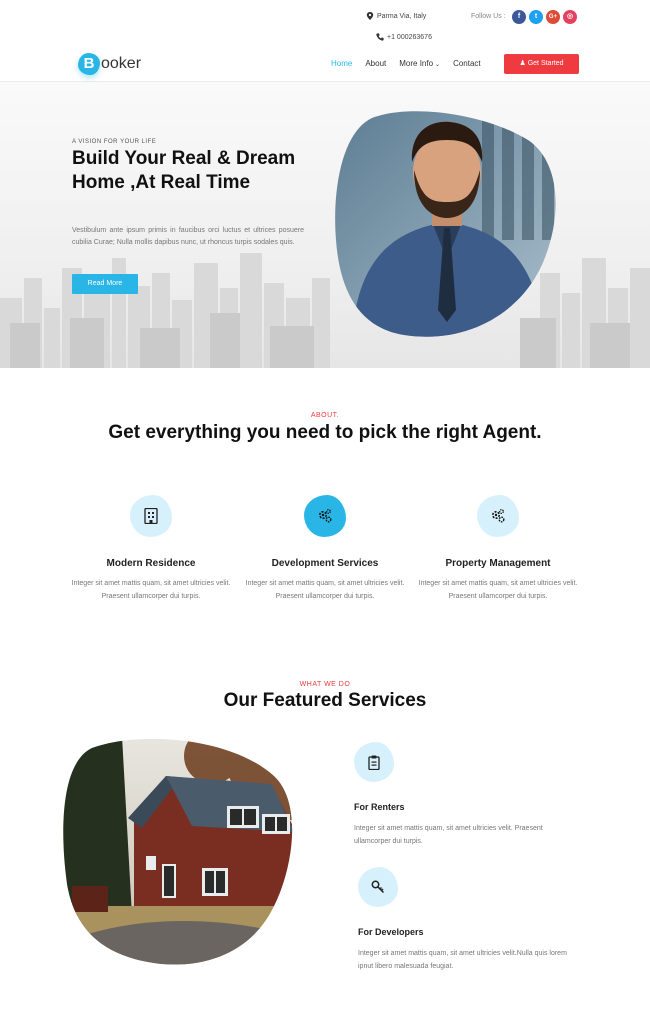 The image size is (650, 1013). I want to click on logo: B ooker, so click(109, 64).